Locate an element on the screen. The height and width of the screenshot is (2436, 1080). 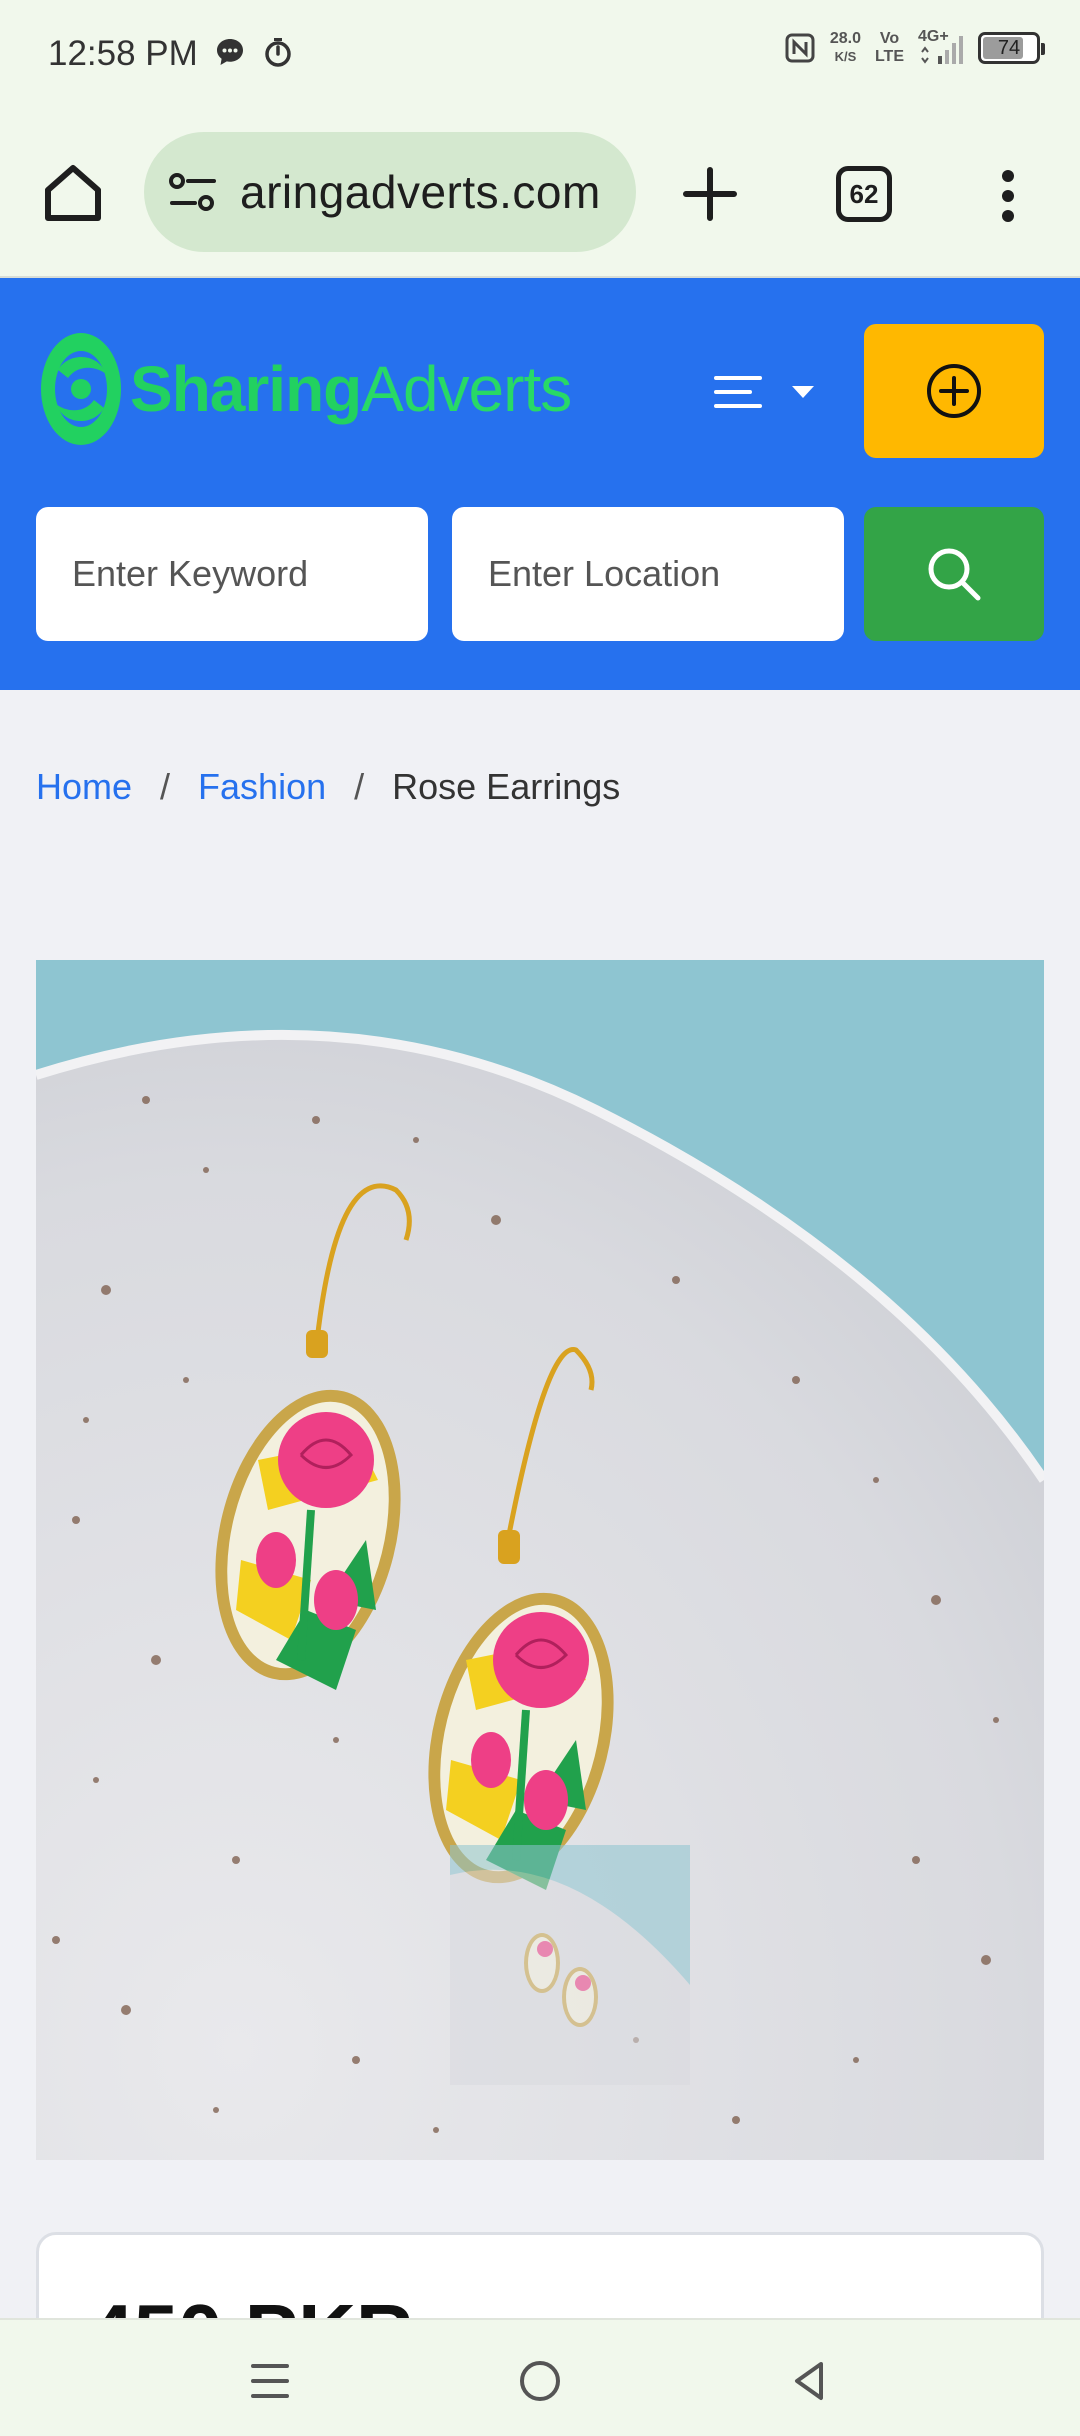
battery-indicator: 74 is located at coordinates (1011, 48).